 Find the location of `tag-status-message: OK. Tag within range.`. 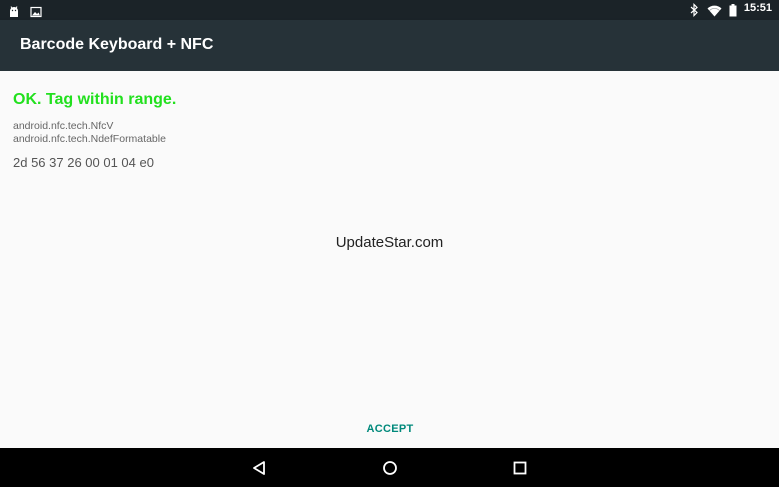

tag-status-message: OK. Tag within range. is located at coordinates (95, 99).